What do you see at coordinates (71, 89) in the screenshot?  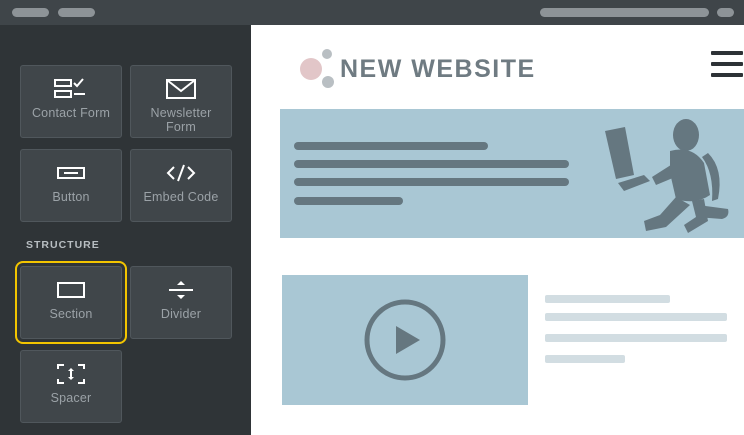 I see `contact-form-icon` at bounding box center [71, 89].